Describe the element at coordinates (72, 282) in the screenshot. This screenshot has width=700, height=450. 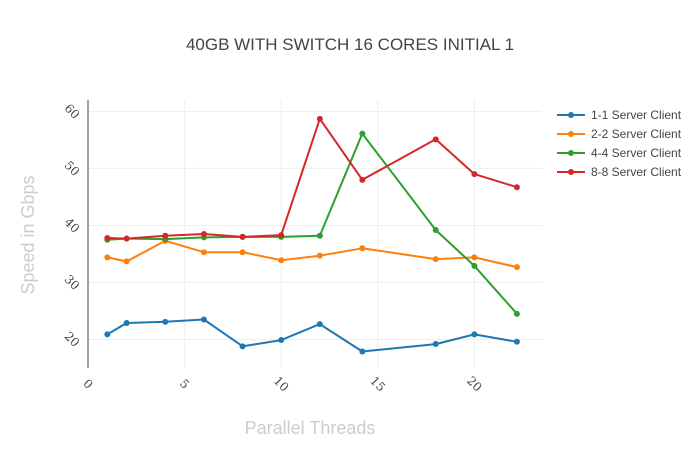
I see `y-tick-label: 30` at that location.